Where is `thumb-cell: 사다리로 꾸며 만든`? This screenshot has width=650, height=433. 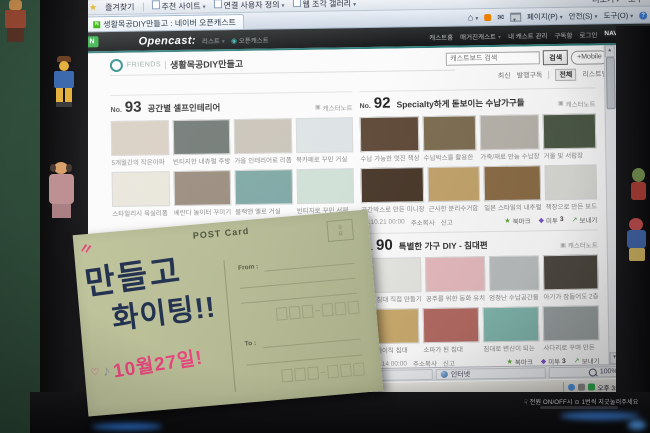
thumb-cell: 사다리로 꾸며 만든 is located at coordinates (571, 328).